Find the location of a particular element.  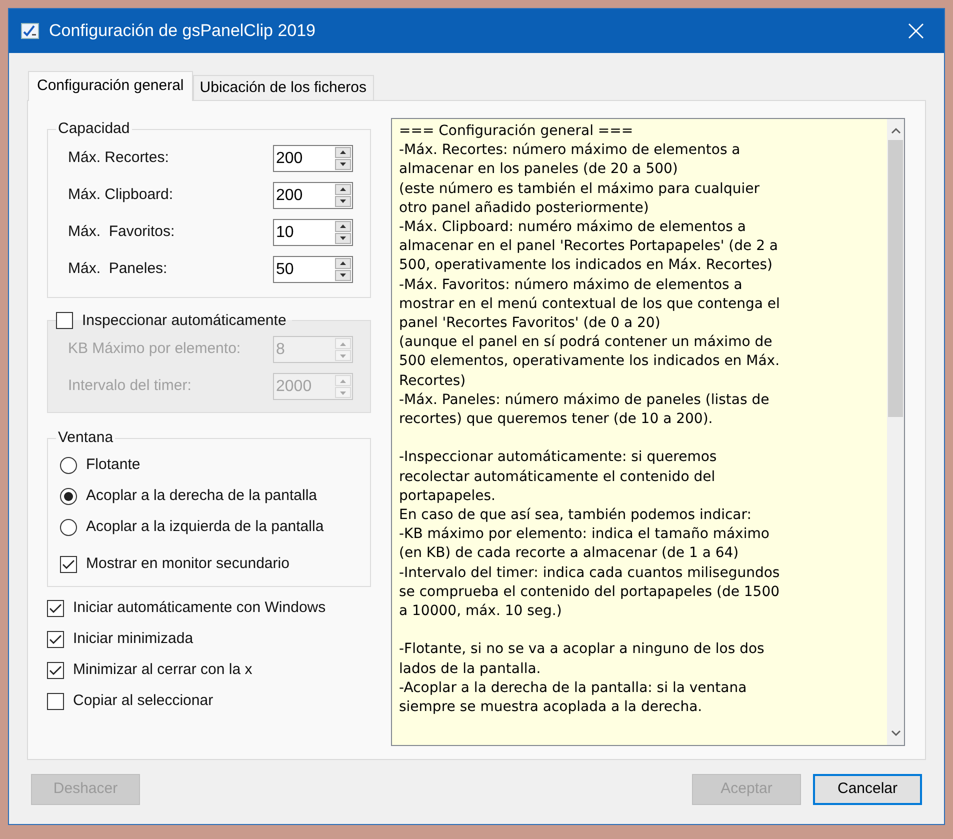

scroll-thumb is located at coordinates (895, 278).